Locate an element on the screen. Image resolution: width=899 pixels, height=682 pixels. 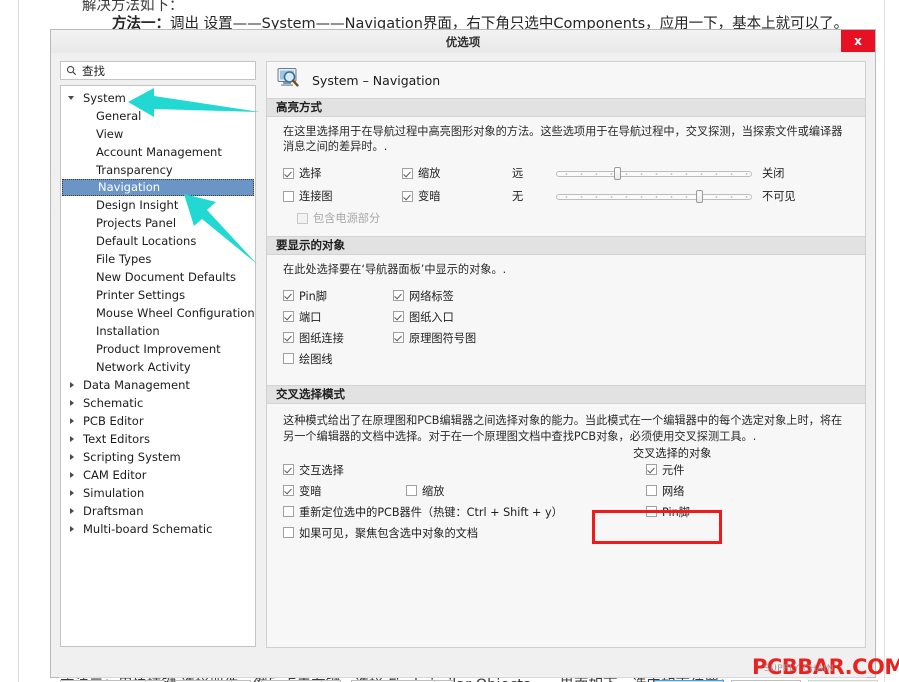
tree-item-label: Mouse Wheel Configuration is located at coordinates (175, 313).